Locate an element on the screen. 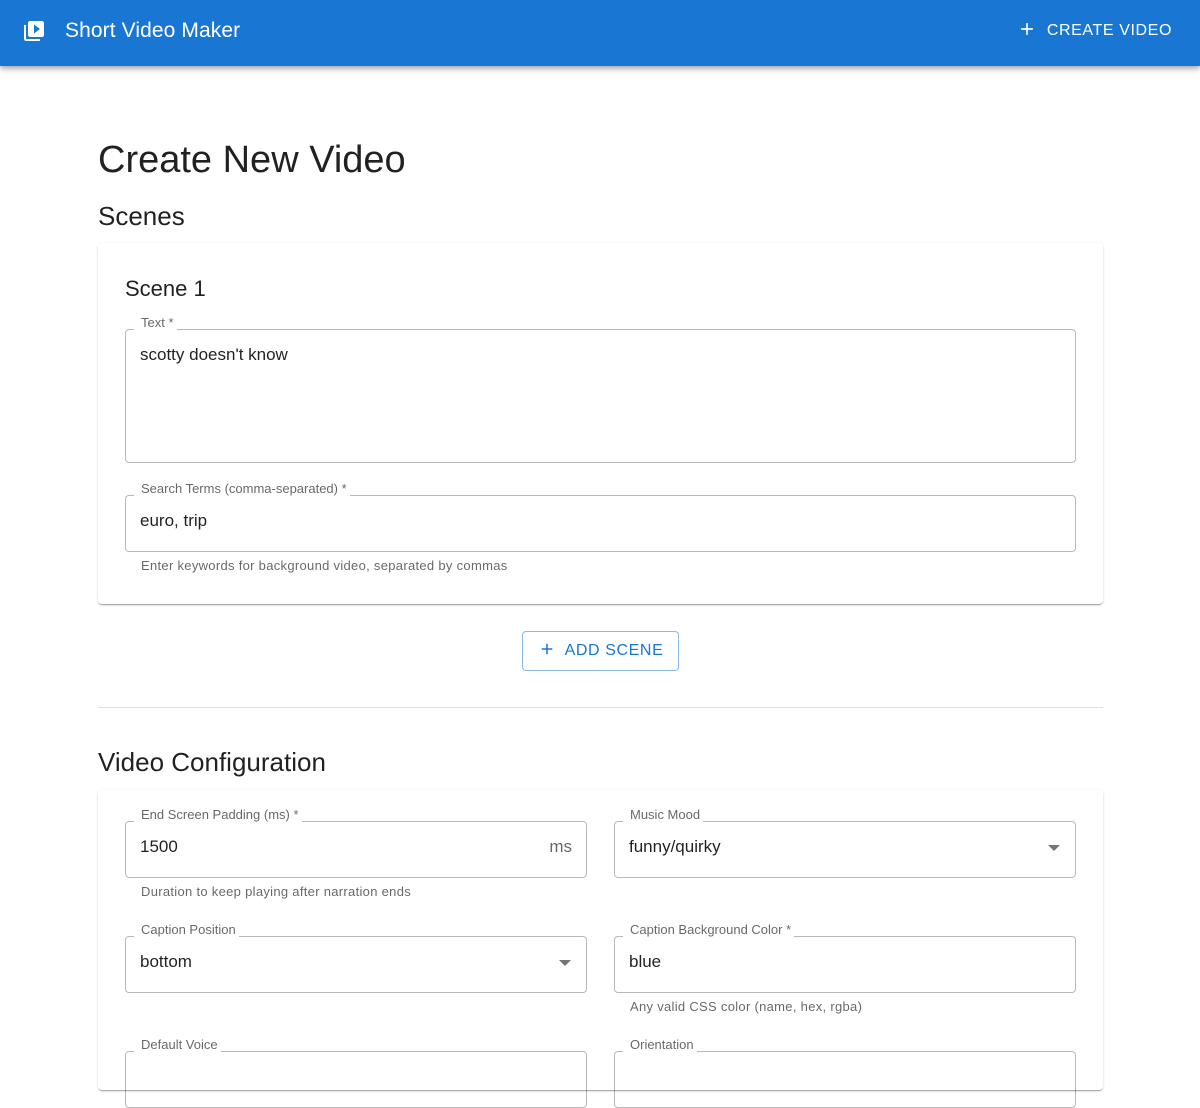 Image resolution: width=1200 pixels, height=1108 pixels. scenes-heading: Scenes is located at coordinates (141, 216).